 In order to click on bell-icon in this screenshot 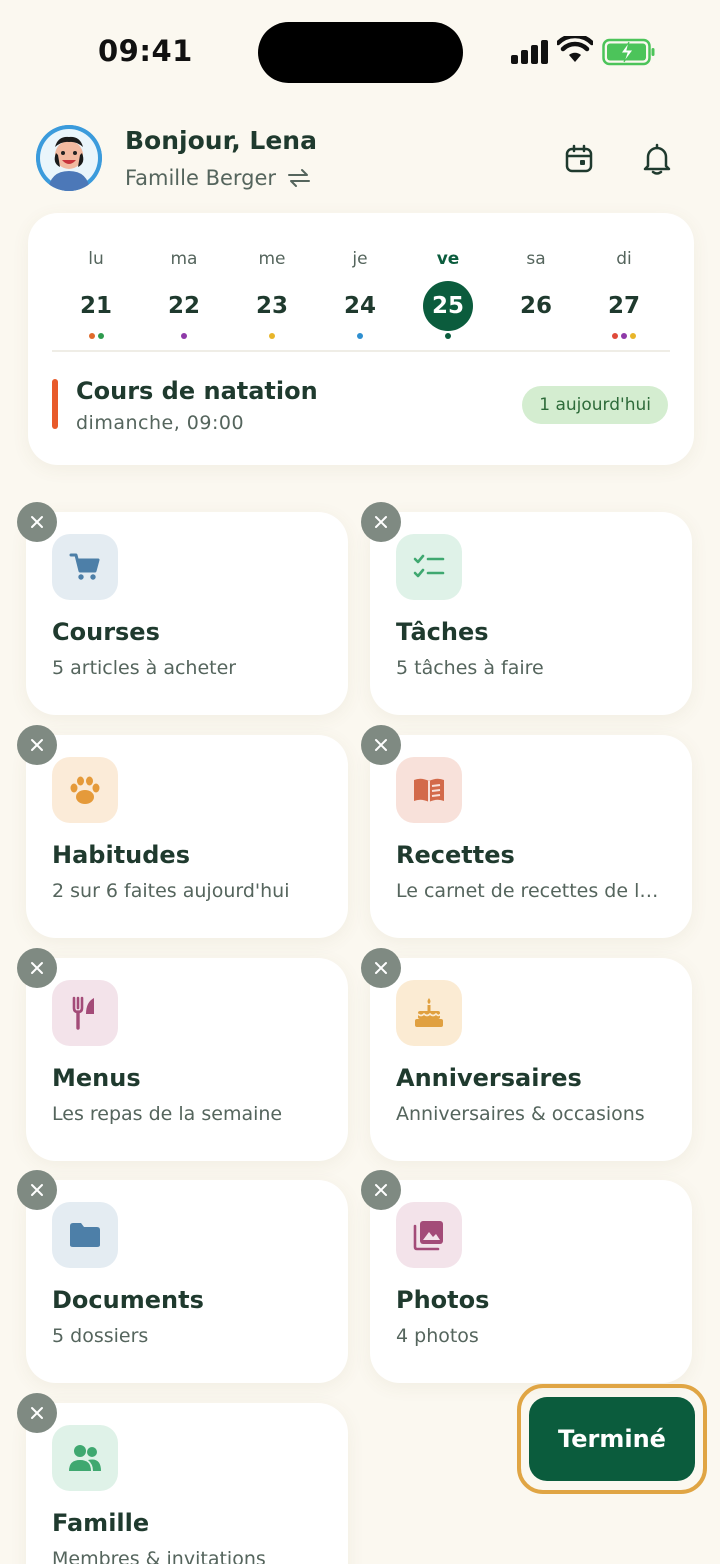, I will do `click(657, 159)`.